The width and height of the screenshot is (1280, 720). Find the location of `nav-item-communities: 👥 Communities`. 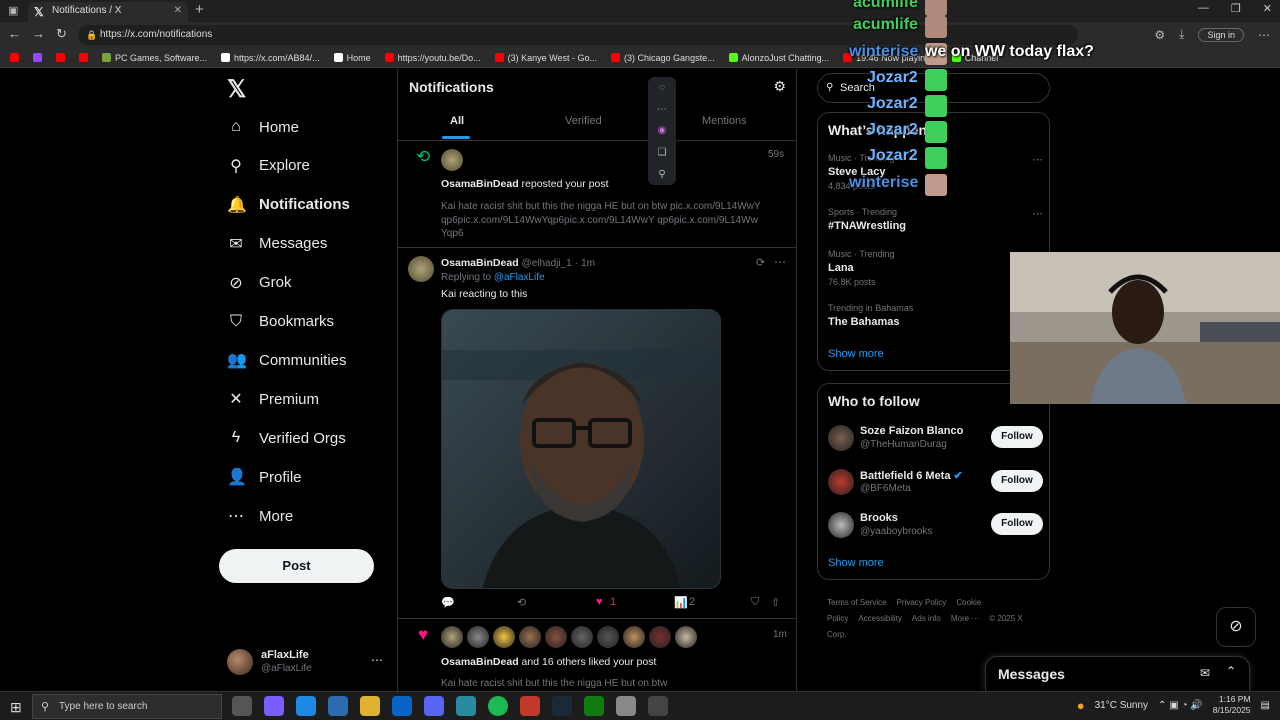

nav-item-communities: 👥 Communities is located at coordinates (287, 360).